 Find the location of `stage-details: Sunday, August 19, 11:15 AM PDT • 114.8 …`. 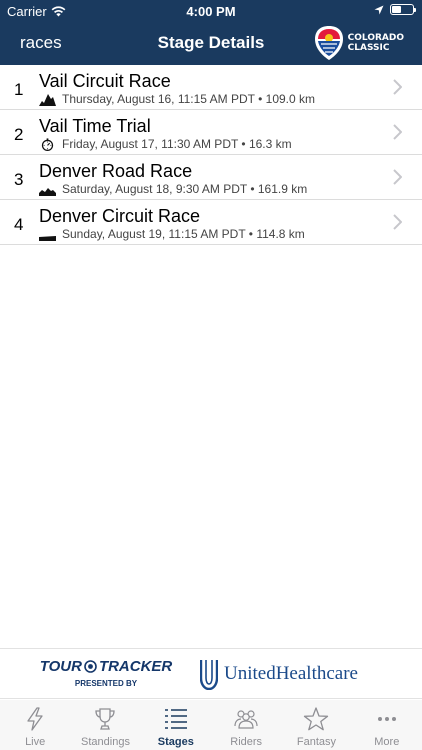

stage-details: Sunday, August 19, 11:15 AM PDT • 114.8 … is located at coordinates (172, 234).